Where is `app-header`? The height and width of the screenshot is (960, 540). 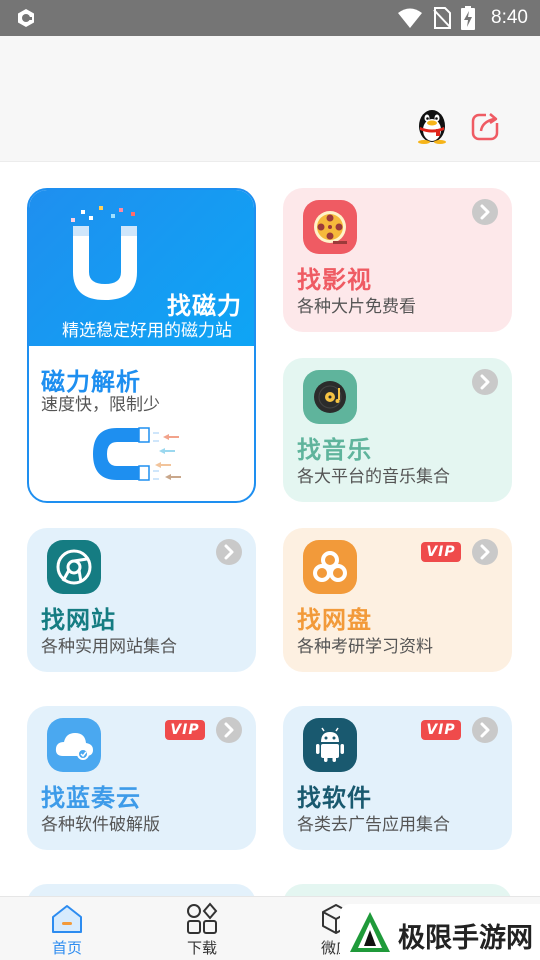 app-header is located at coordinates (270, 99).